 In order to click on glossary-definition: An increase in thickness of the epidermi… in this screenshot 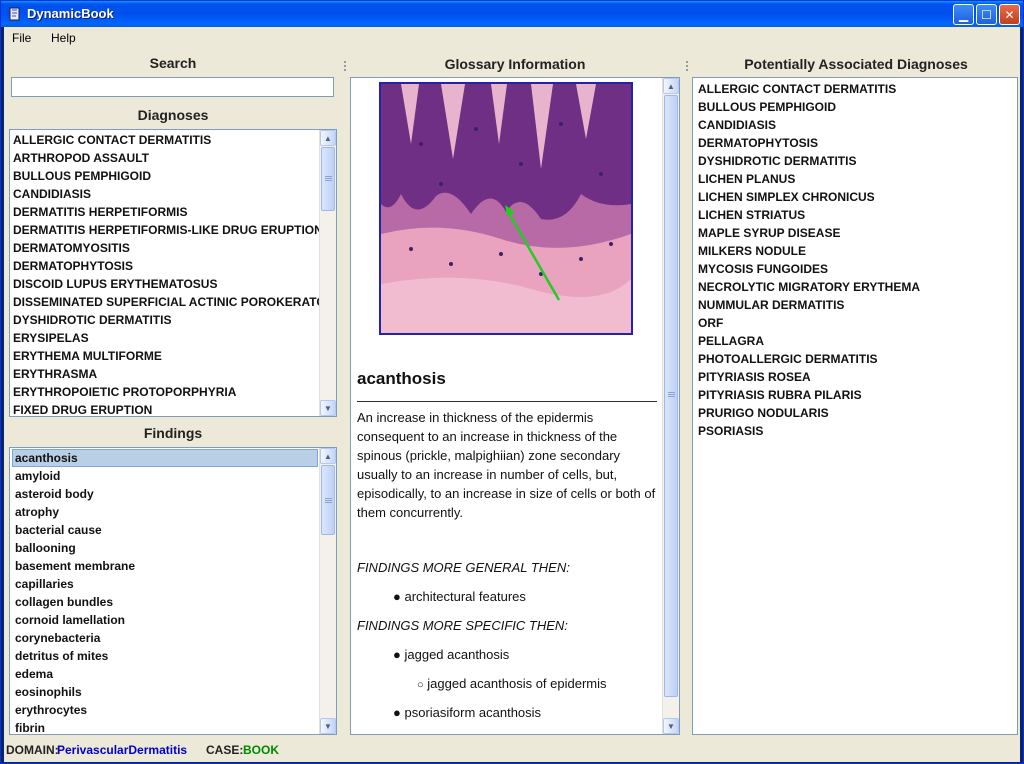, I will do `click(506, 465)`.